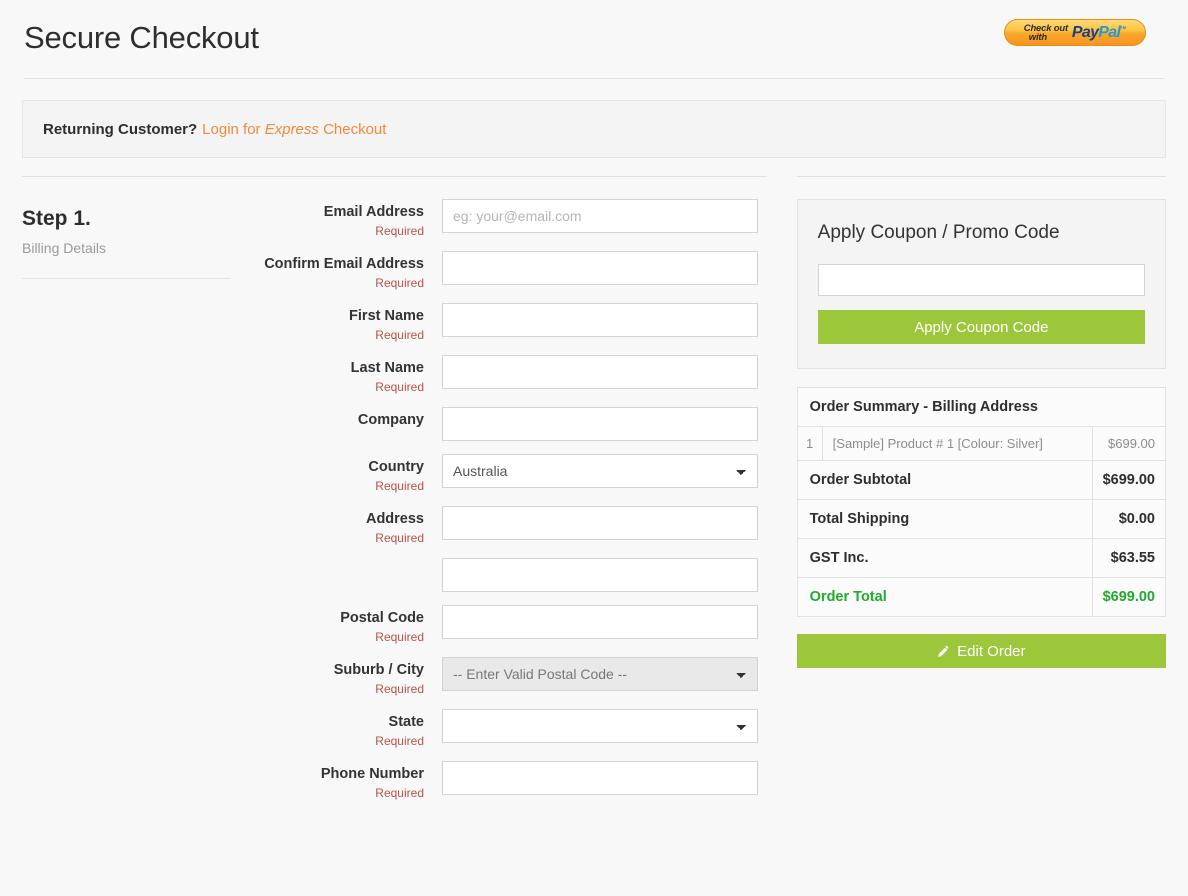  What do you see at coordinates (399, 283) in the screenshot?
I see `label-confirm-email-required: Required` at bounding box center [399, 283].